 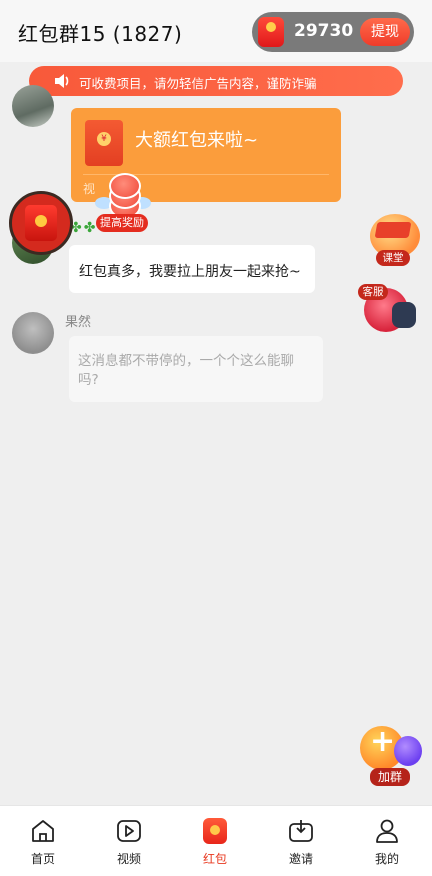 I want to click on wallet-pill: 29730 提现, so click(x=333, y=32).